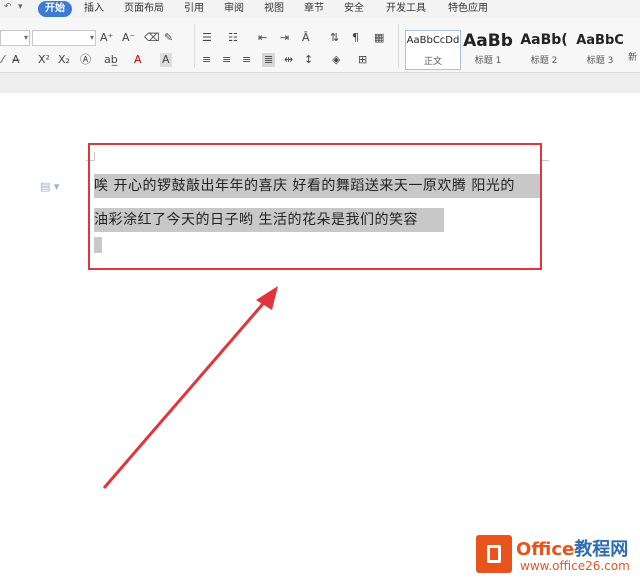 Image resolution: width=640 pixels, height=582 pixels. What do you see at coordinates (186, 393) in the screenshot?
I see `arrow-shaft` at bounding box center [186, 393].